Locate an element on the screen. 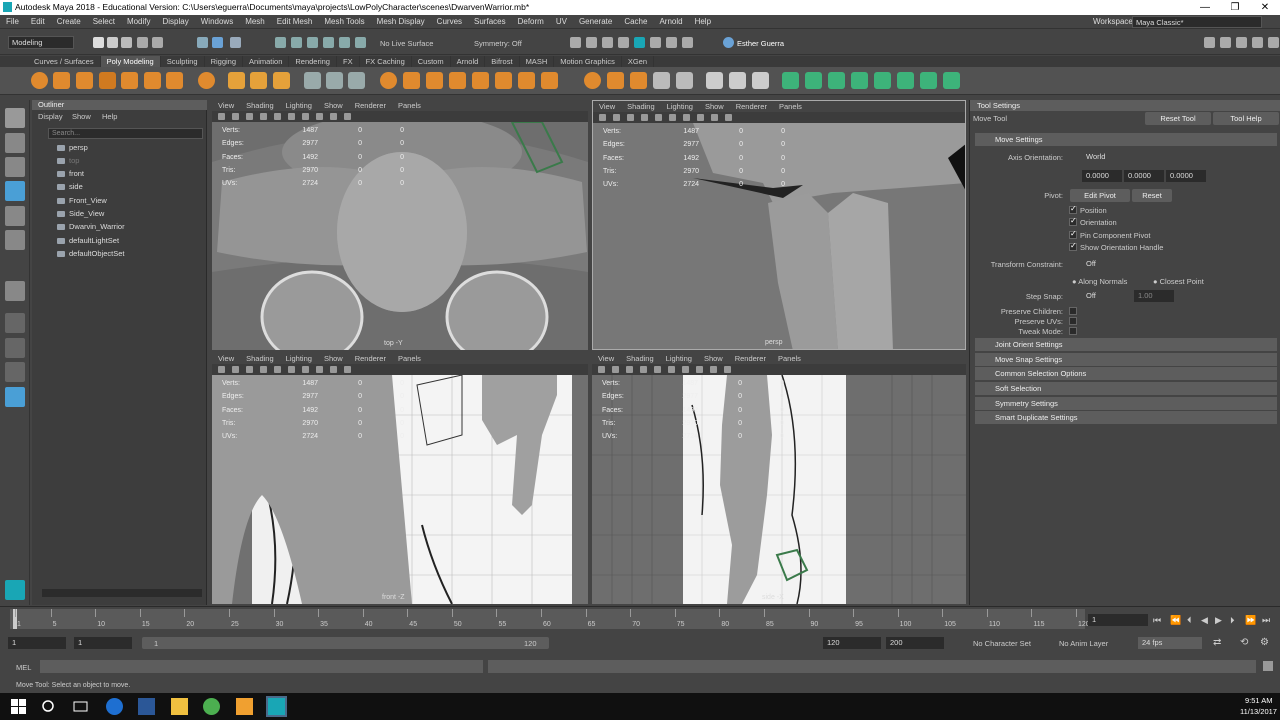 Image resolution: width=1280 pixels, height=720 pixels. poly-plane-icon is located at coordinates (152, 80).